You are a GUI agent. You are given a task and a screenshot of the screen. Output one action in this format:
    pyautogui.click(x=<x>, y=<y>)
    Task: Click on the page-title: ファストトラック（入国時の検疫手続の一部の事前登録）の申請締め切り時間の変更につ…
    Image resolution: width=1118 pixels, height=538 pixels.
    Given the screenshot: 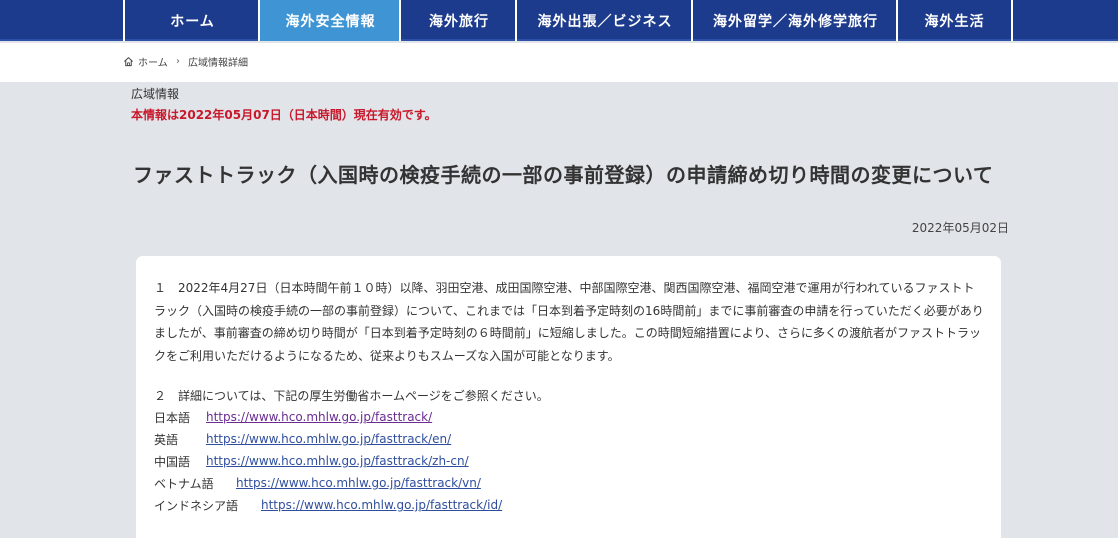 What is the action you would take?
    pyautogui.click(x=563, y=175)
    